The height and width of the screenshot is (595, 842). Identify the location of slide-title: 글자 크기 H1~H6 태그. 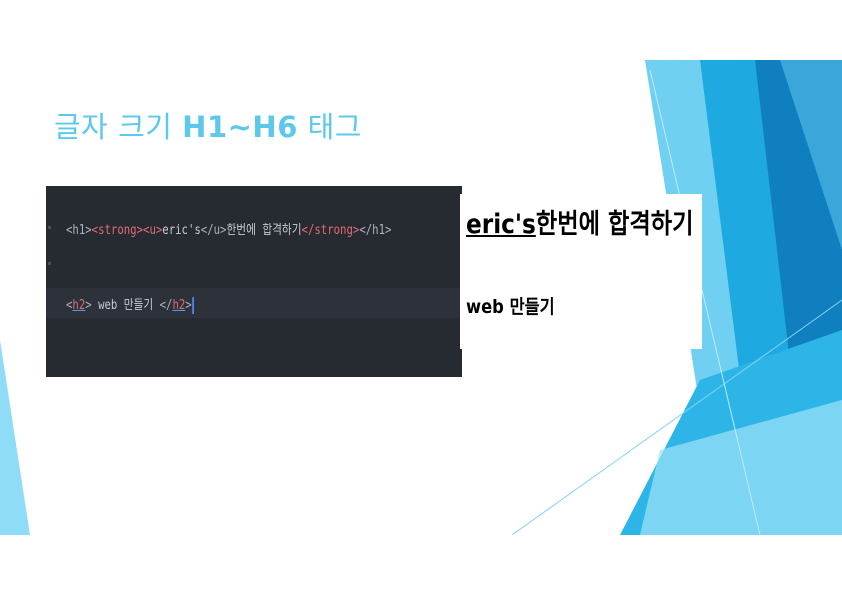
(208, 125).